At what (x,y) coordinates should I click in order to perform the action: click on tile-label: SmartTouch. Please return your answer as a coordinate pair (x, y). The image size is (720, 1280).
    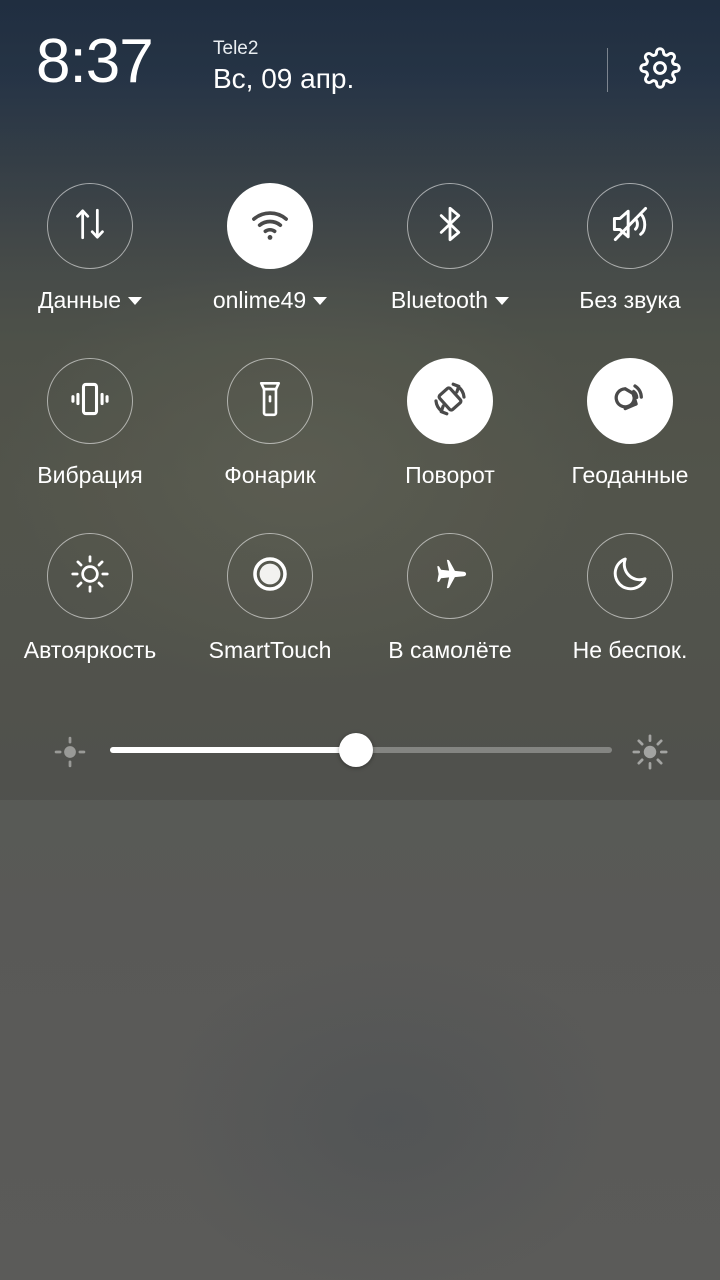
    Looking at the image, I should click on (270, 650).